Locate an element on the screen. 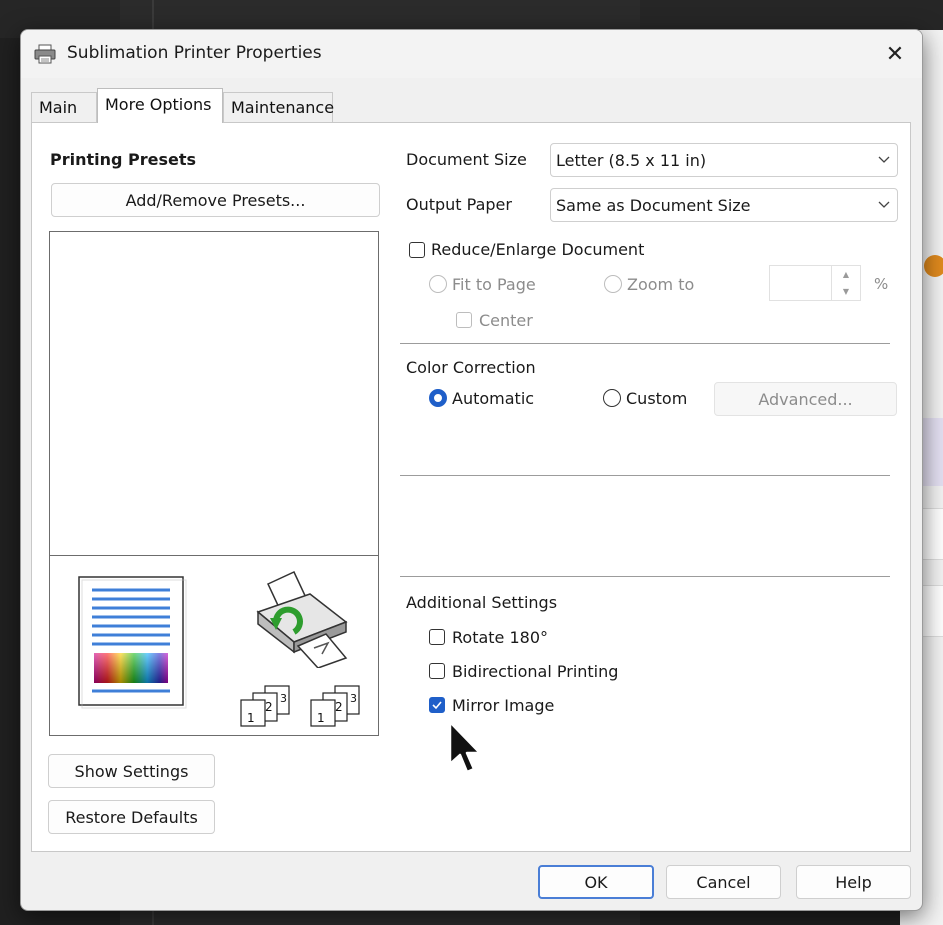 The height and width of the screenshot is (925, 943). close-button: ✕ is located at coordinates (895, 54).